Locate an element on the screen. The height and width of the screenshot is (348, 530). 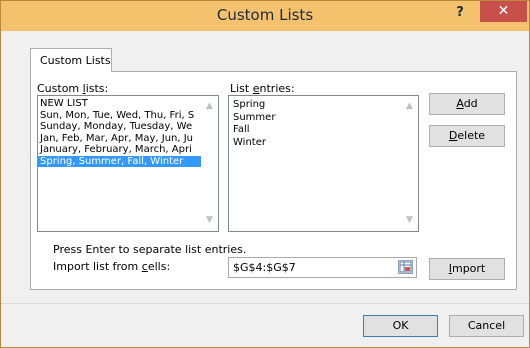
list-entry-line: Fall is located at coordinates (241, 129).